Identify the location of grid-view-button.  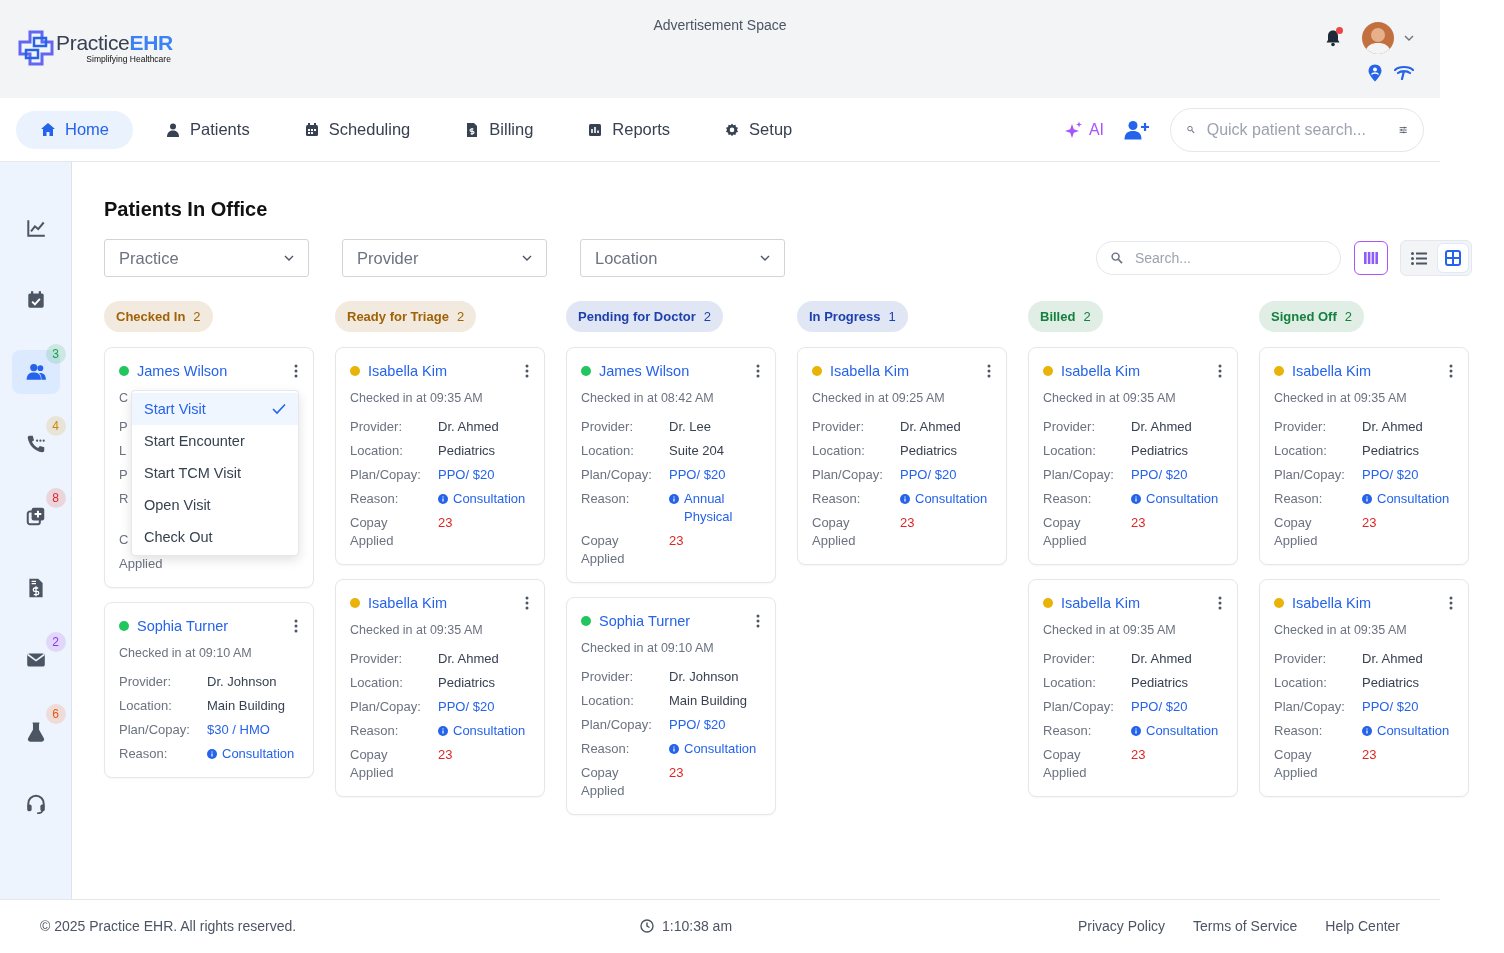
(1453, 258).